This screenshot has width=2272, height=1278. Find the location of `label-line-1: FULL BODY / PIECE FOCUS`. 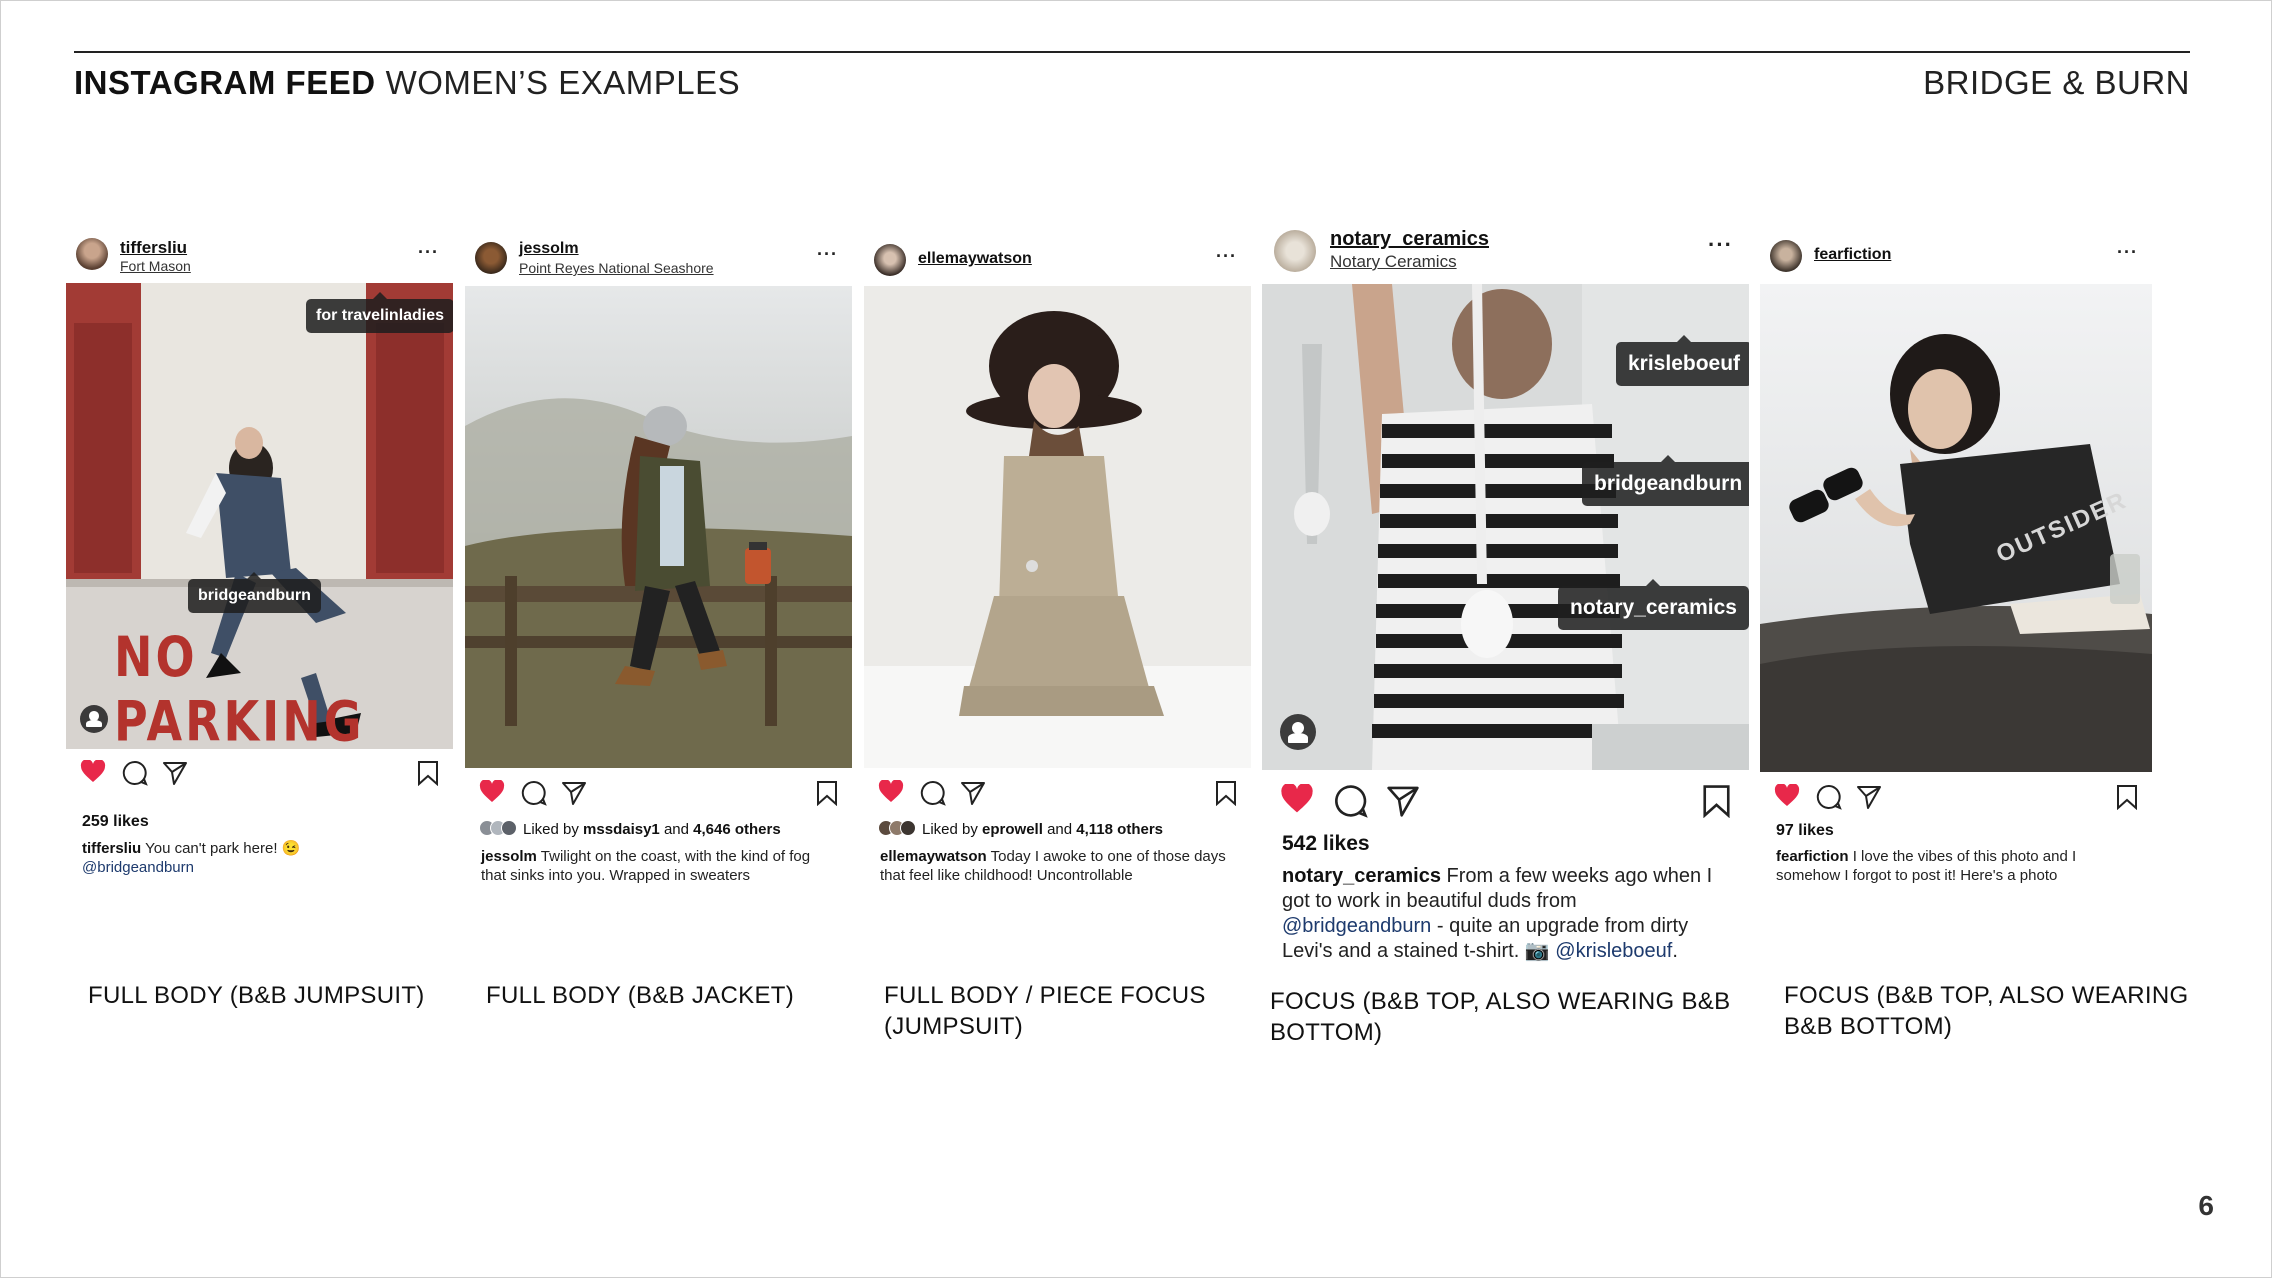

label-line-1: FULL BODY / PIECE FOCUS is located at coordinates (1045, 995).